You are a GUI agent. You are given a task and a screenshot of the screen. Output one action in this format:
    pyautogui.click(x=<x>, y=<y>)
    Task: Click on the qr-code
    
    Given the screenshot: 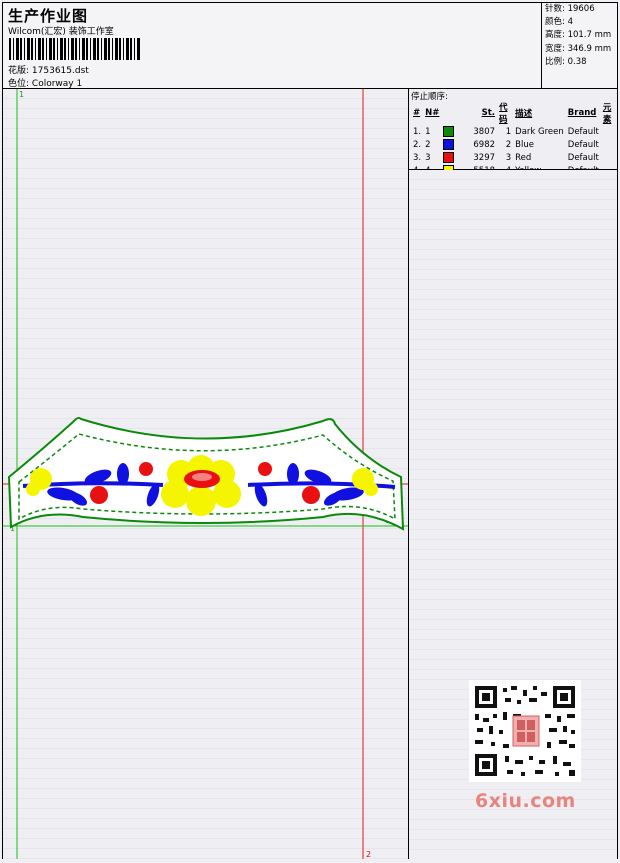 What is the action you would take?
    pyautogui.click(x=525, y=731)
    